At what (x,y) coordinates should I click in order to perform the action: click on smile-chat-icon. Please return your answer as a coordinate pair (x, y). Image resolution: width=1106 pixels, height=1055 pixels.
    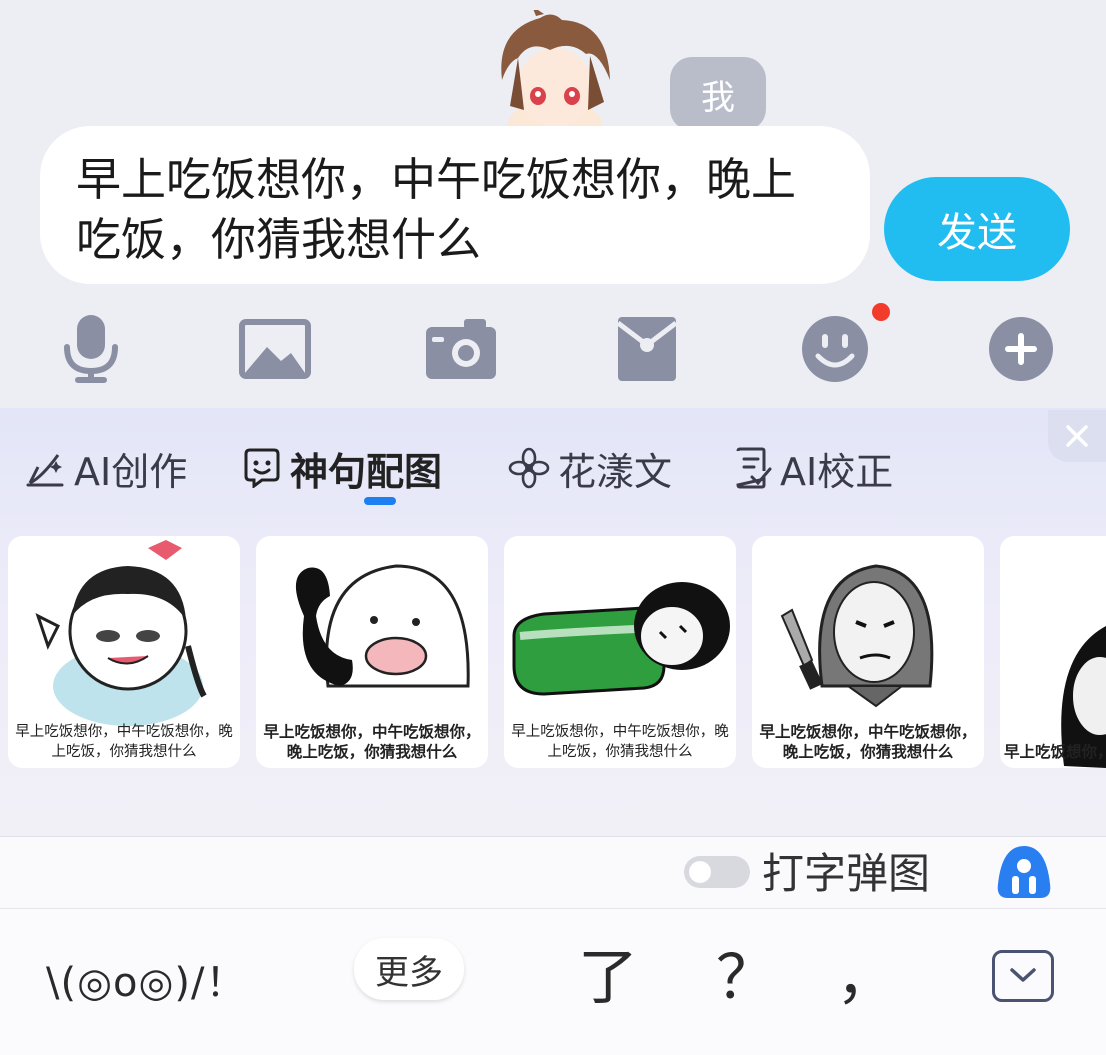
    Looking at the image, I should click on (262, 468).